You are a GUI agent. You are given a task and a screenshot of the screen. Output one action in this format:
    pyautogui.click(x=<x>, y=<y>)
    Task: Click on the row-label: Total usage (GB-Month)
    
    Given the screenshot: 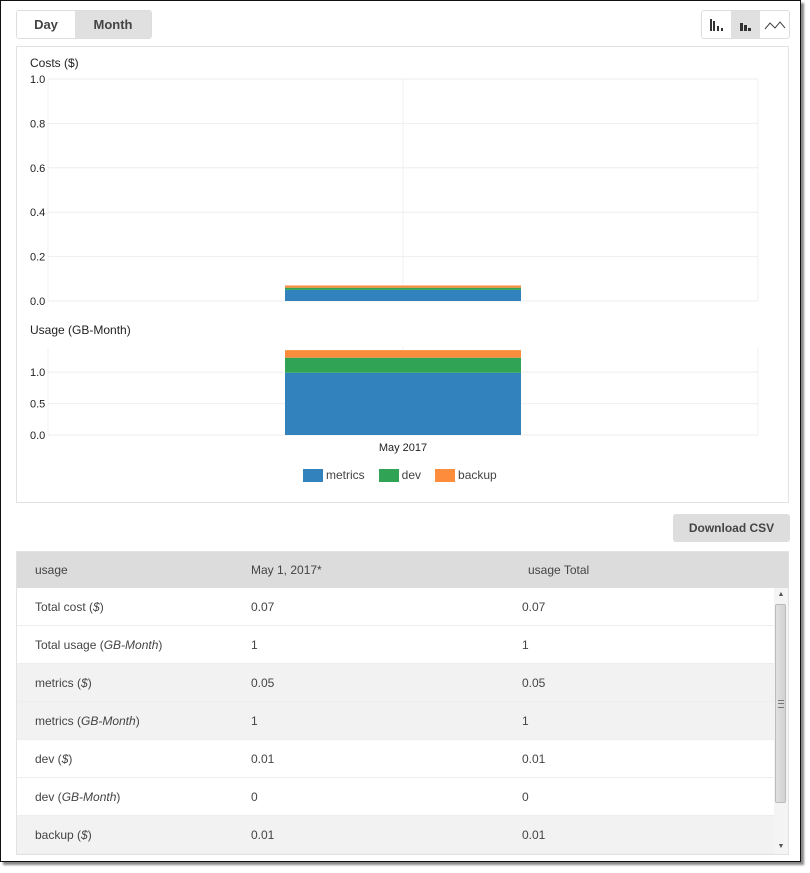 What is the action you would take?
    pyautogui.click(x=99, y=644)
    